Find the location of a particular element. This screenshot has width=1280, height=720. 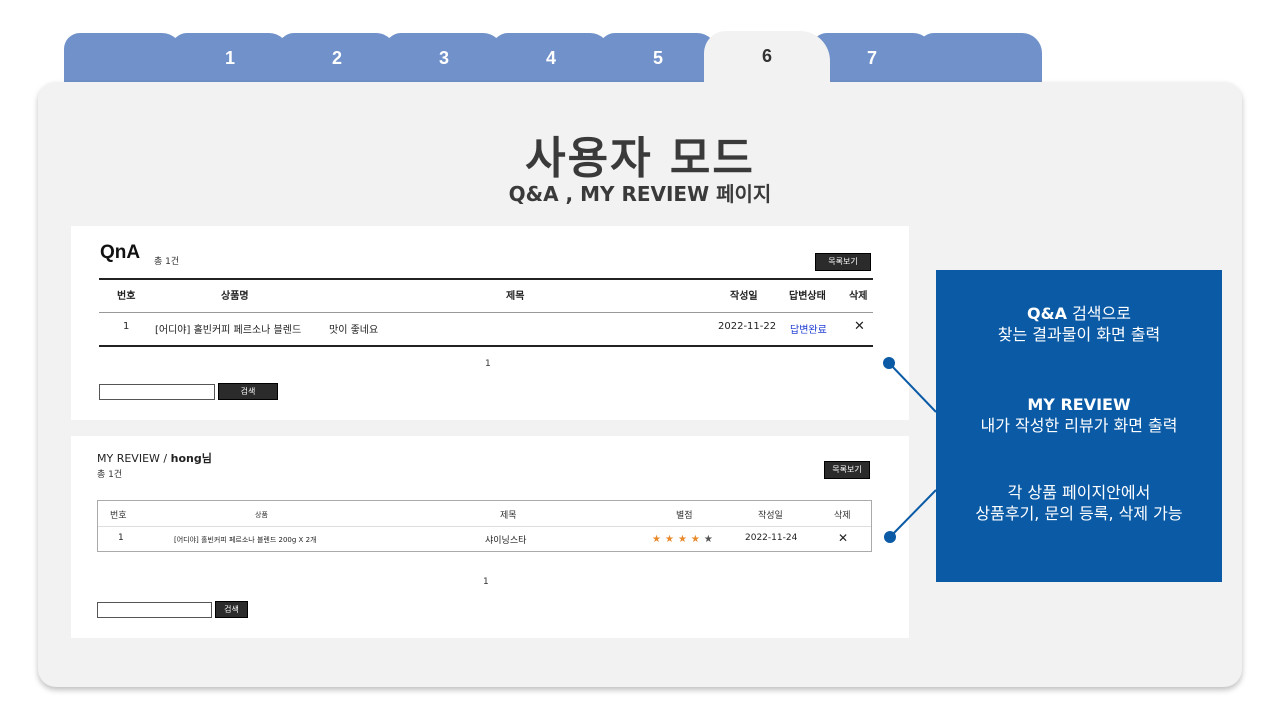

qna-count: 총 1건 is located at coordinates (167, 262).